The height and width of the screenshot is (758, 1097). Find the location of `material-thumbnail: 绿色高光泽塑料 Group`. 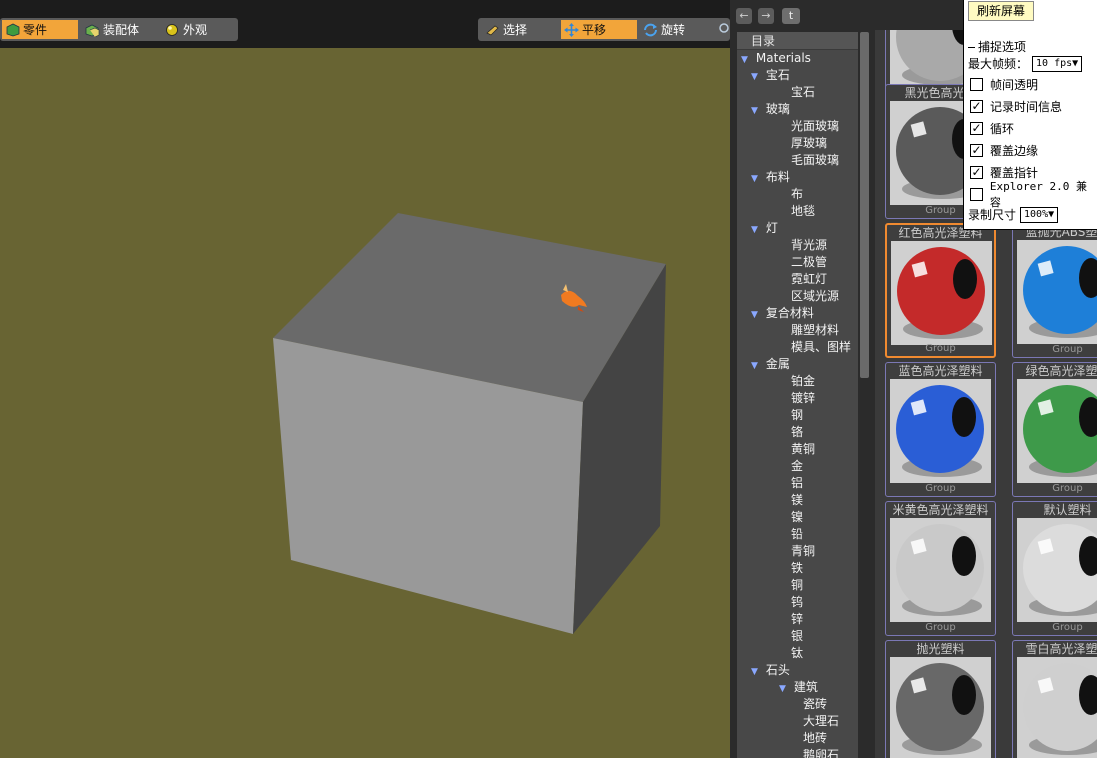

material-thumbnail: 绿色高光泽塑料 Group is located at coordinates (1054, 429).